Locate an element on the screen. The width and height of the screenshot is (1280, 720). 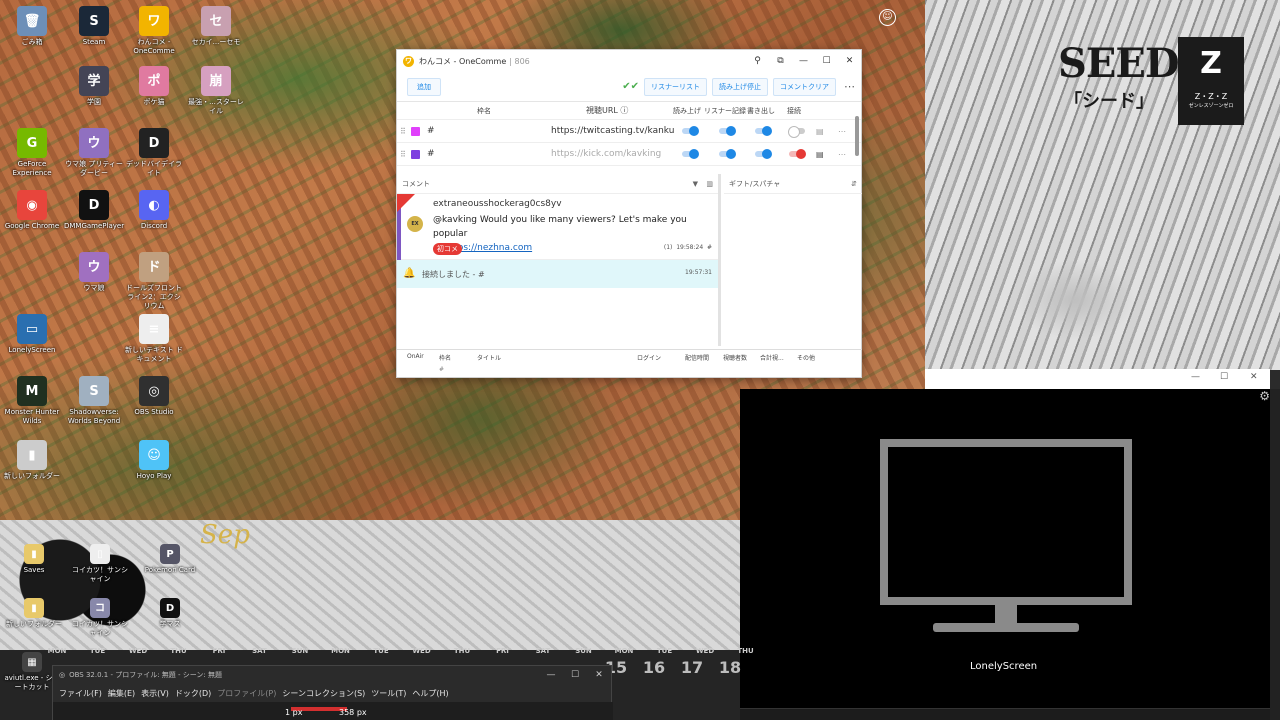
monitor-icon is located at coordinates (1006, 522).